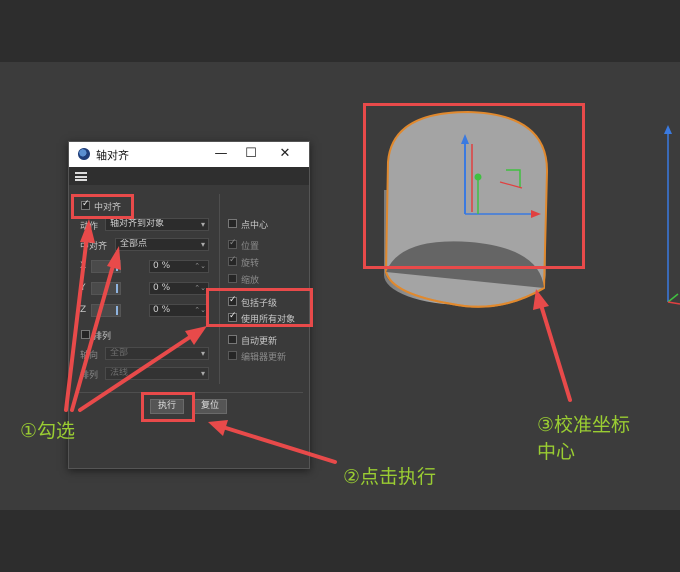  Describe the element at coordinates (94, 247) in the screenshot. I see `center-mode-label: 中对齐` at that location.